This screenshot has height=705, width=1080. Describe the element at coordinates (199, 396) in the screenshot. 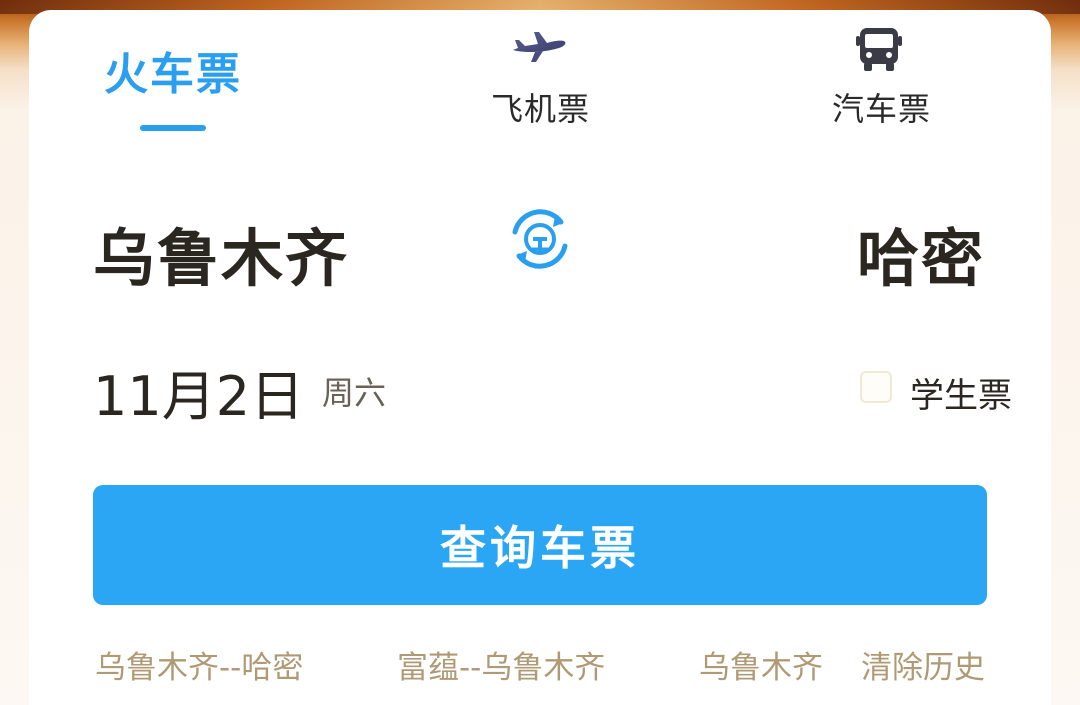

I see `departure-date: 11月2日` at that location.